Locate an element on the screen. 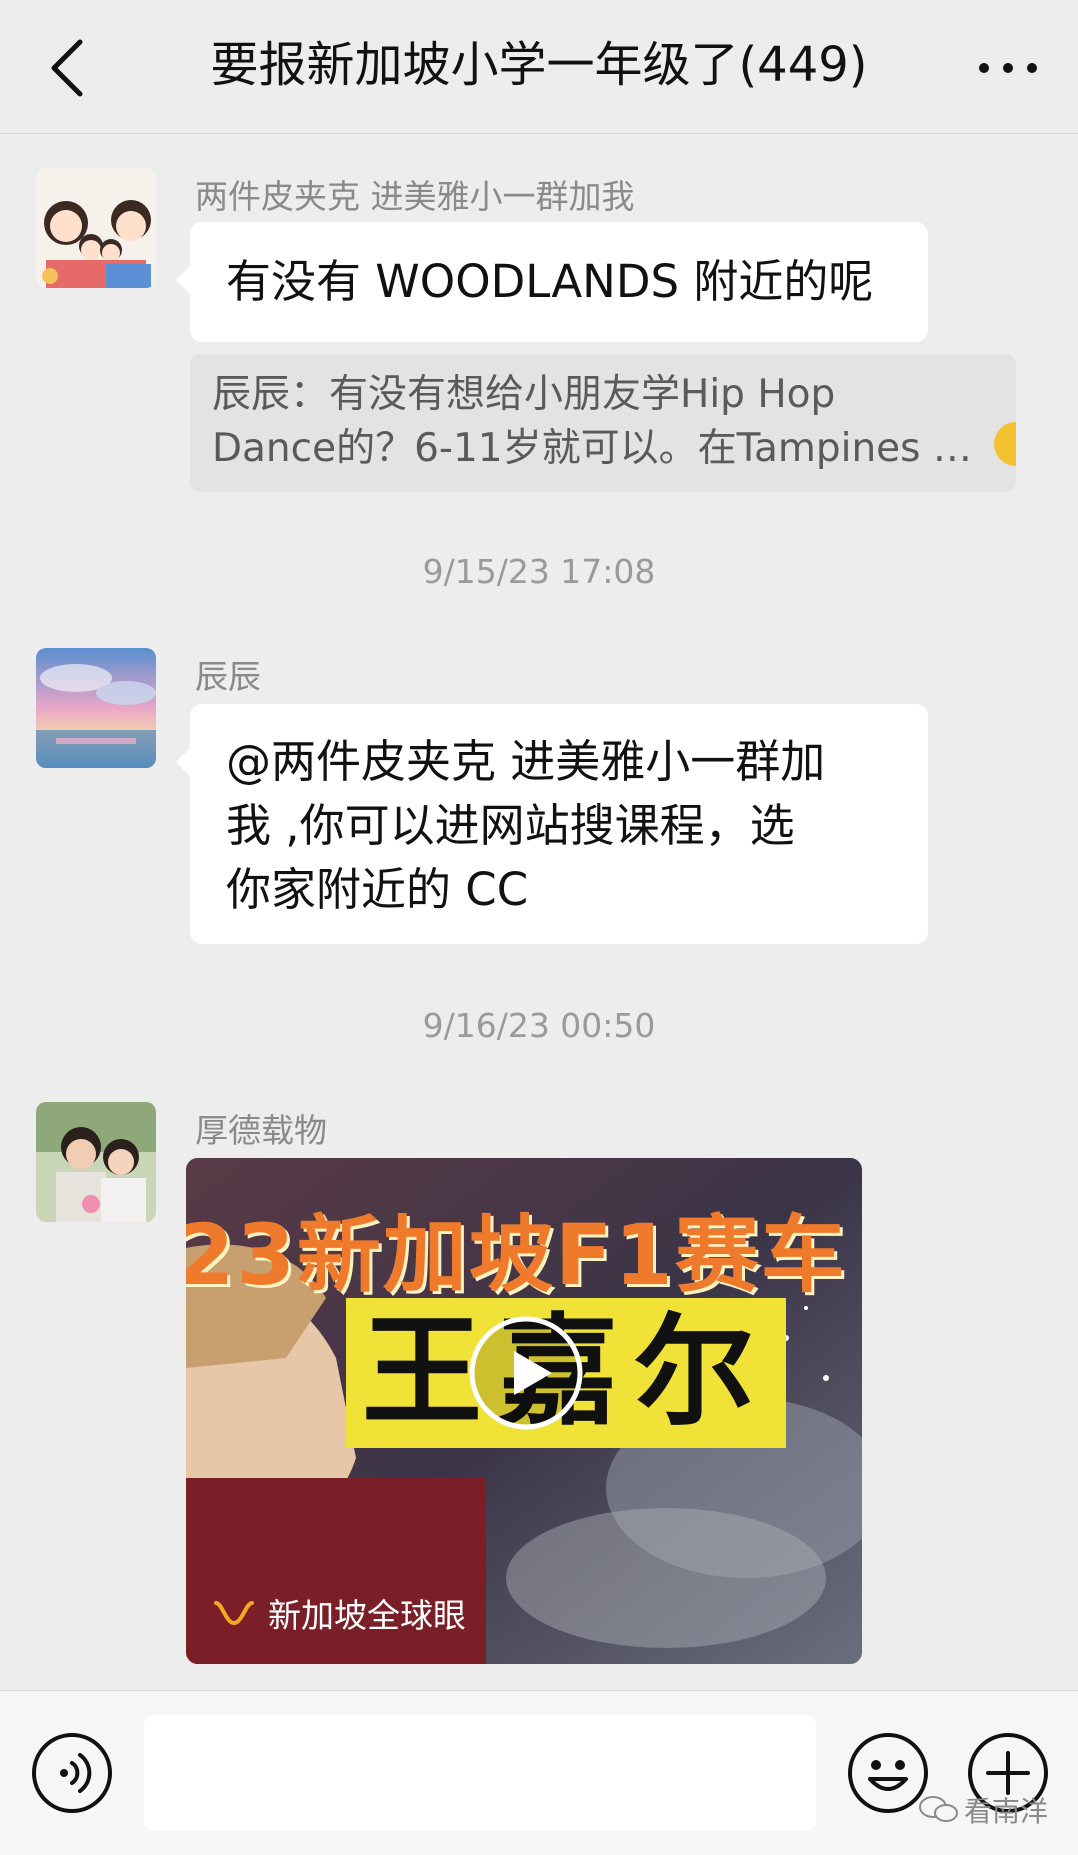 The image size is (1078, 1855). message-text-line: 你家附近的 CC is located at coordinates (377, 889).